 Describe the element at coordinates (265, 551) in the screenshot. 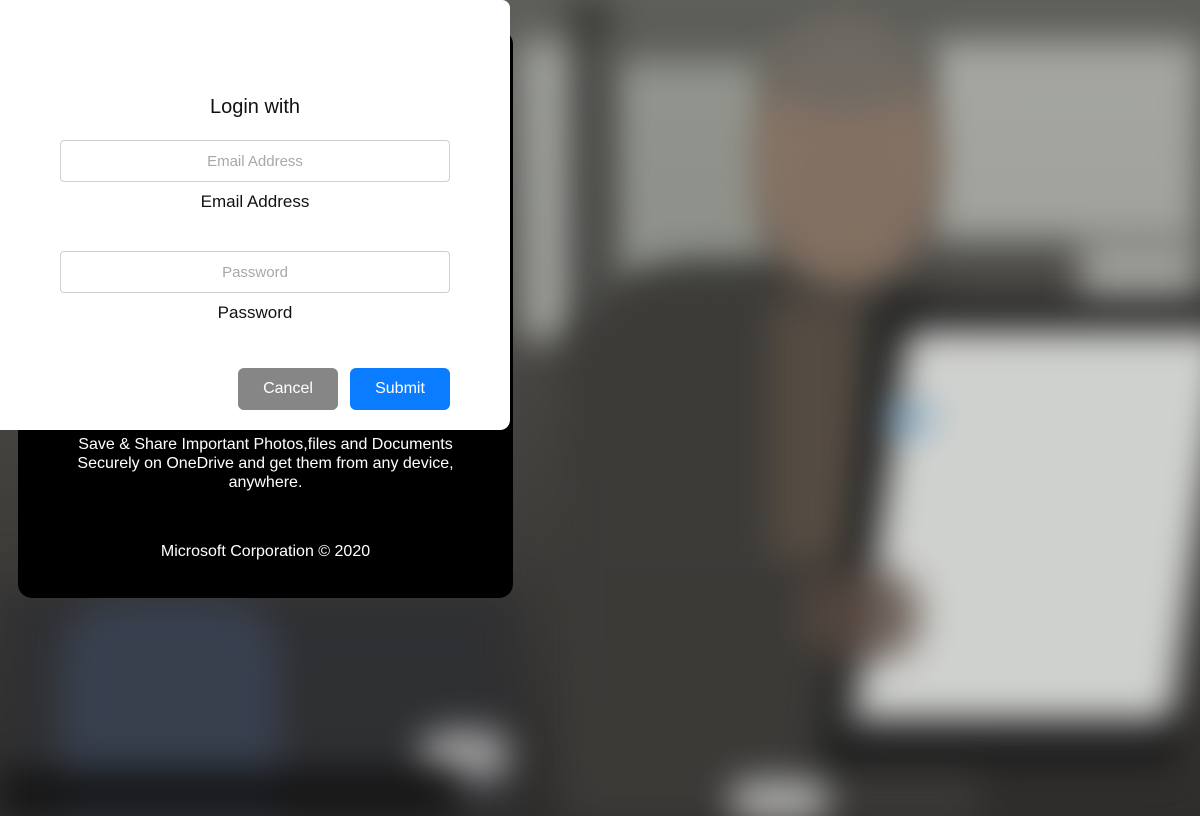

I see `copyright-text: Microsoft Corporation © 2020` at that location.